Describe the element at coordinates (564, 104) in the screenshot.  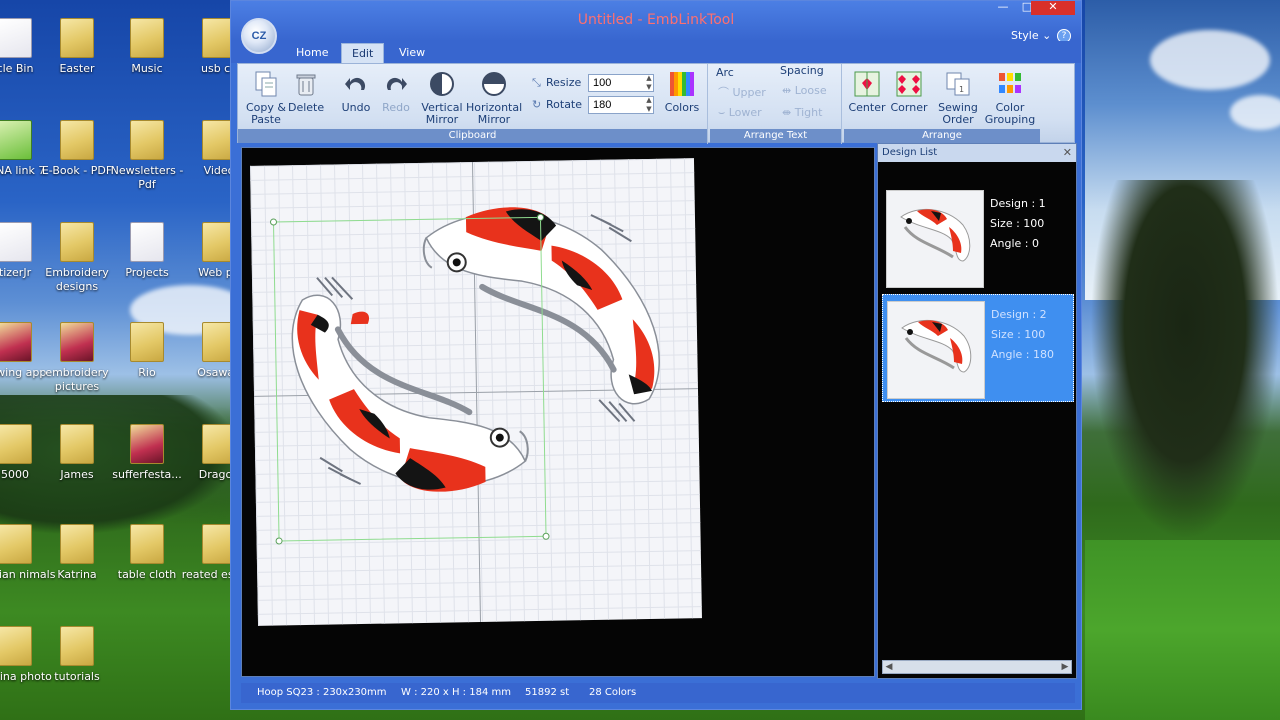
I see `rotate-label: Rotate` at that location.